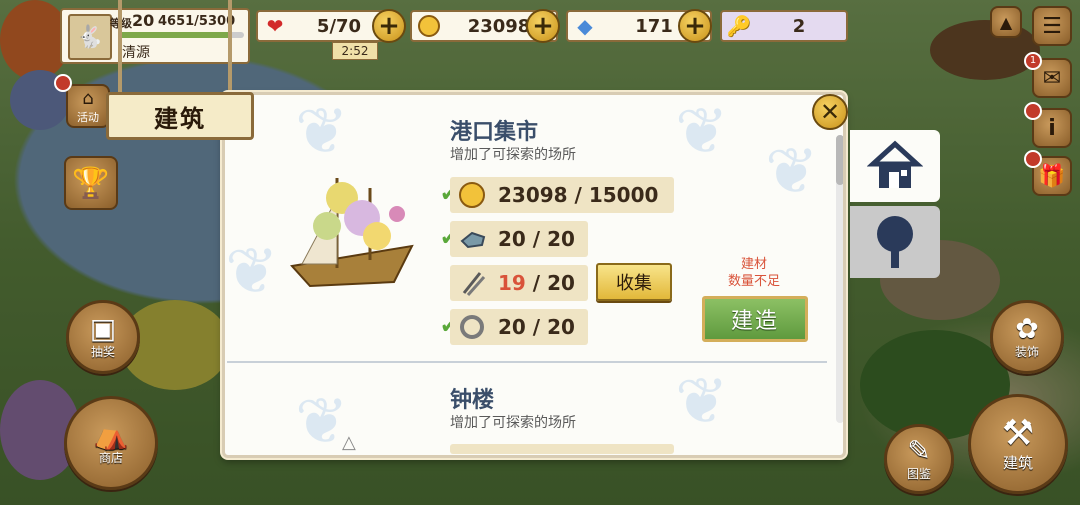 Image resolution: width=1080 pixels, height=505 pixels. I want to click on harbor-market-ship-image, so click(352, 233).